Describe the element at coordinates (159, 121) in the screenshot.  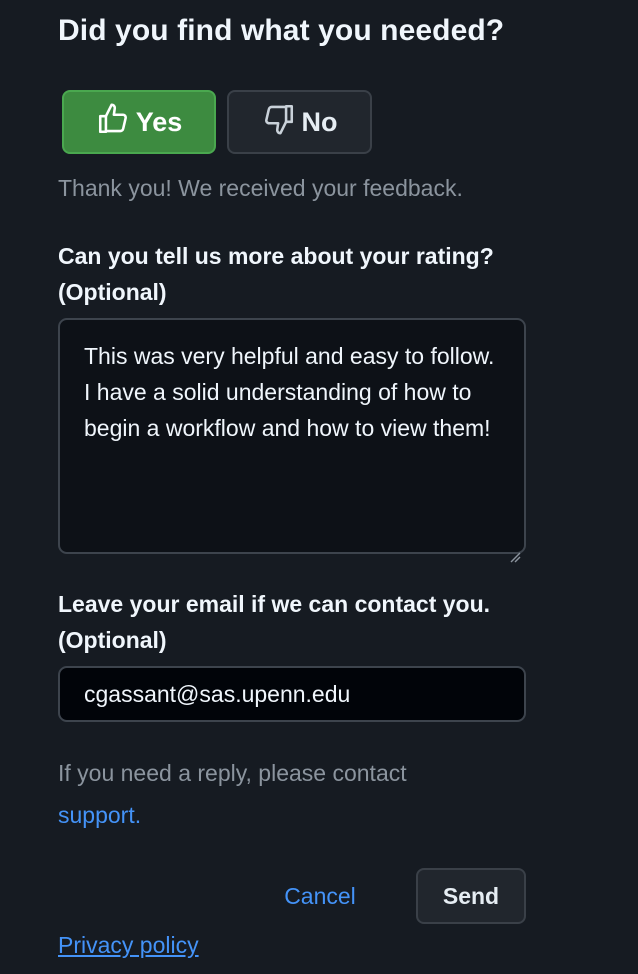
I see `yes-button-label: Yes` at that location.